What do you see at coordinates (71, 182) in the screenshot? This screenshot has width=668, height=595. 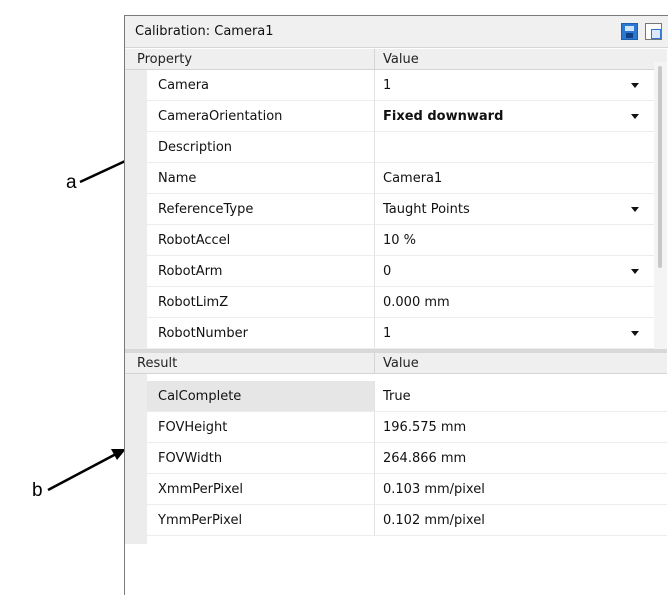 I see `callout-letter-a: a` at bounding box center [71, 182].